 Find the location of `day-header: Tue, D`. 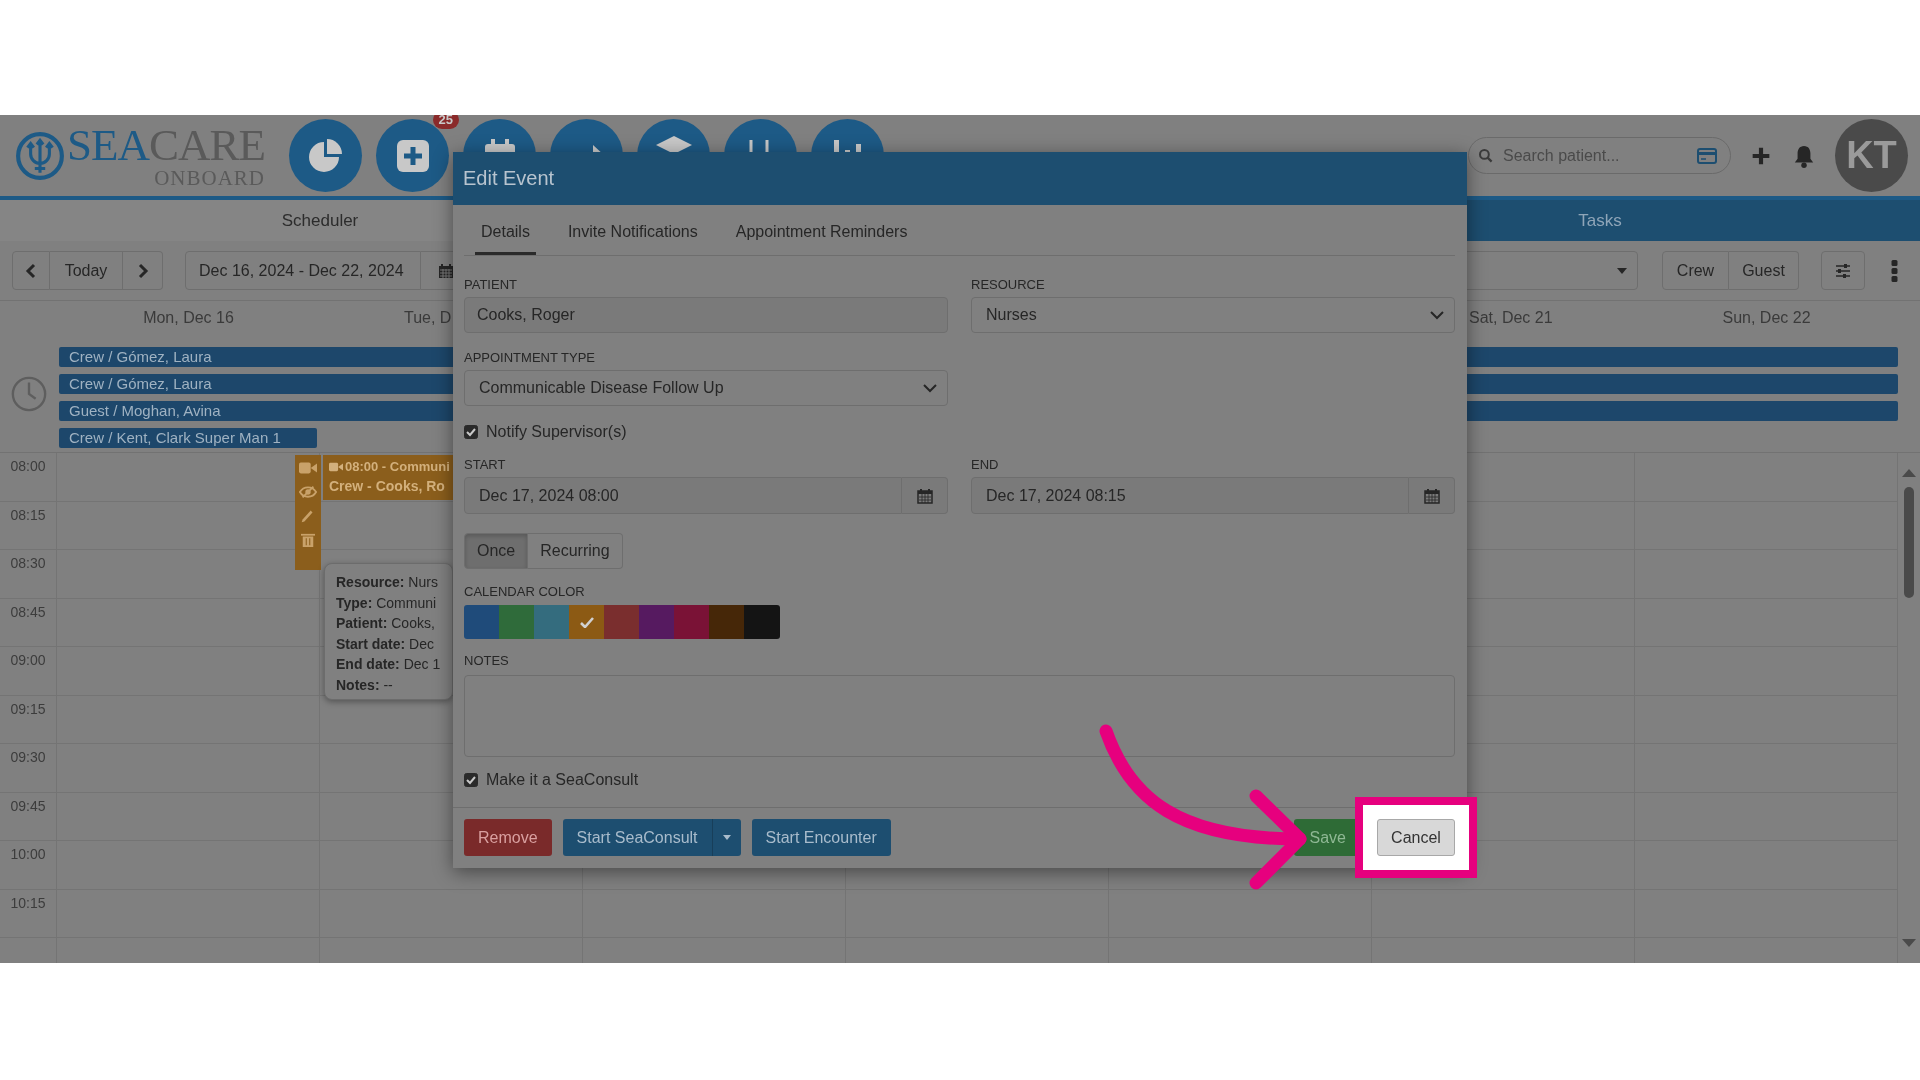

day-header: Tue, D is located at coordinates (428, 317).